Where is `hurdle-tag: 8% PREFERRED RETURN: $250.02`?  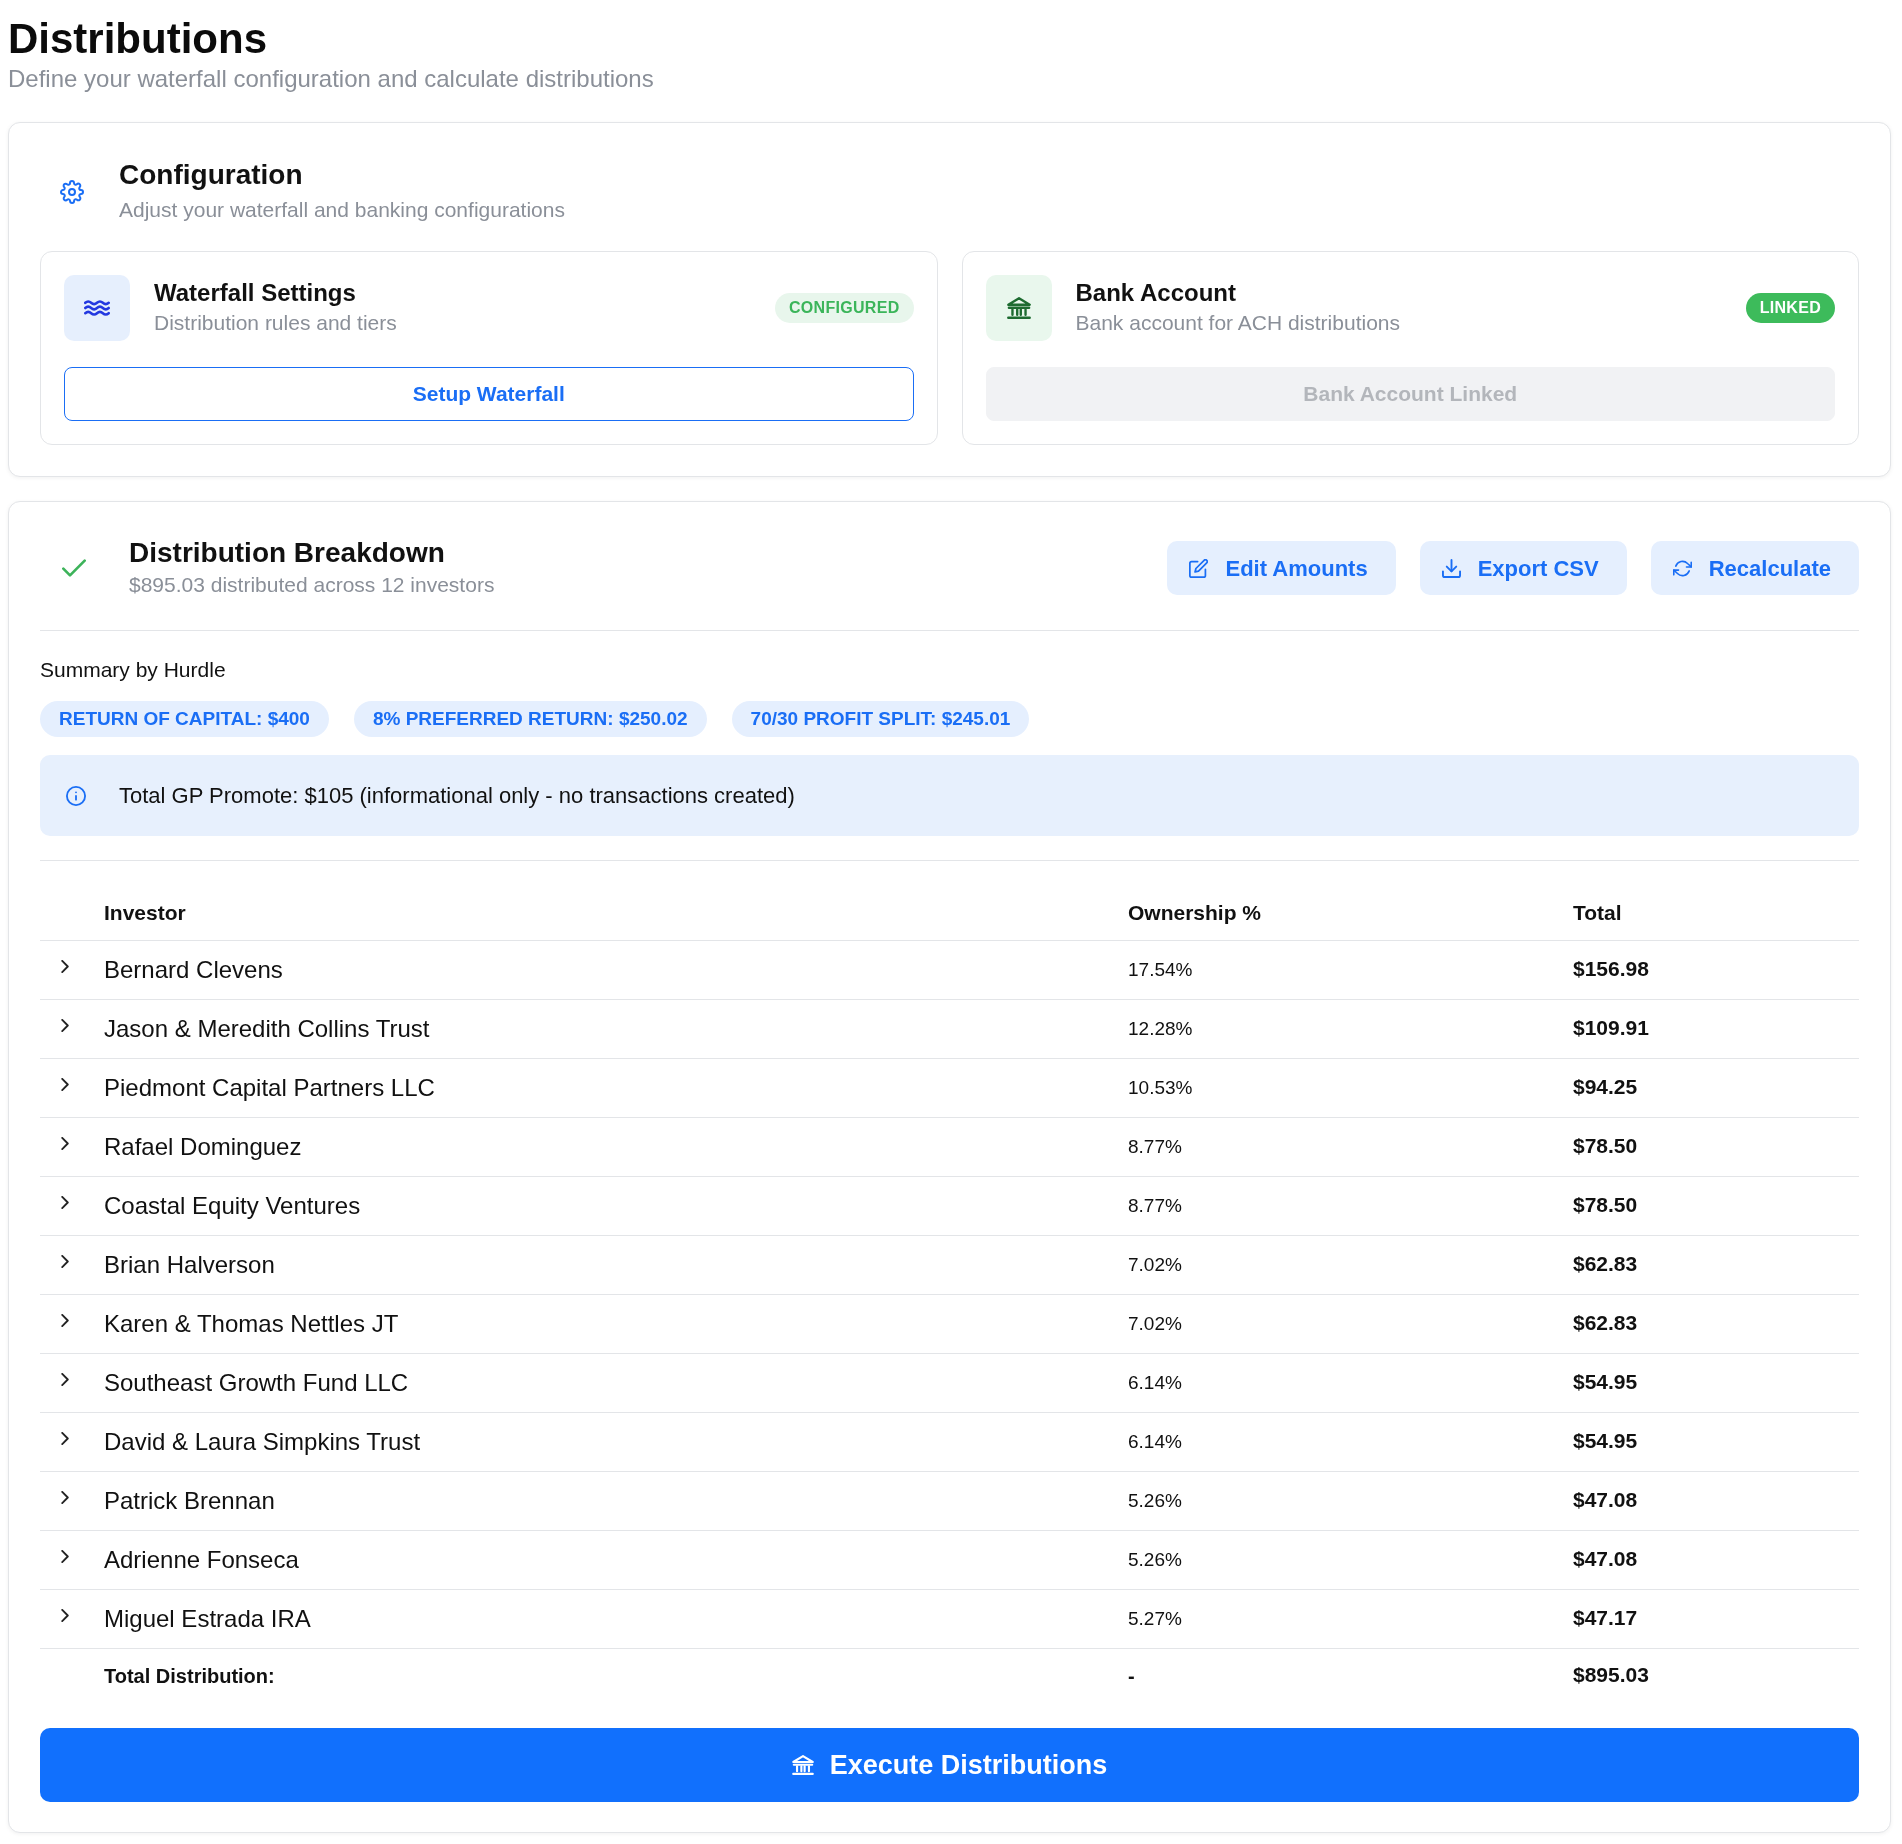
hurdle-tag: 8% PREFERRED RETURN: $250.02 is located at coordinates (530, 719).